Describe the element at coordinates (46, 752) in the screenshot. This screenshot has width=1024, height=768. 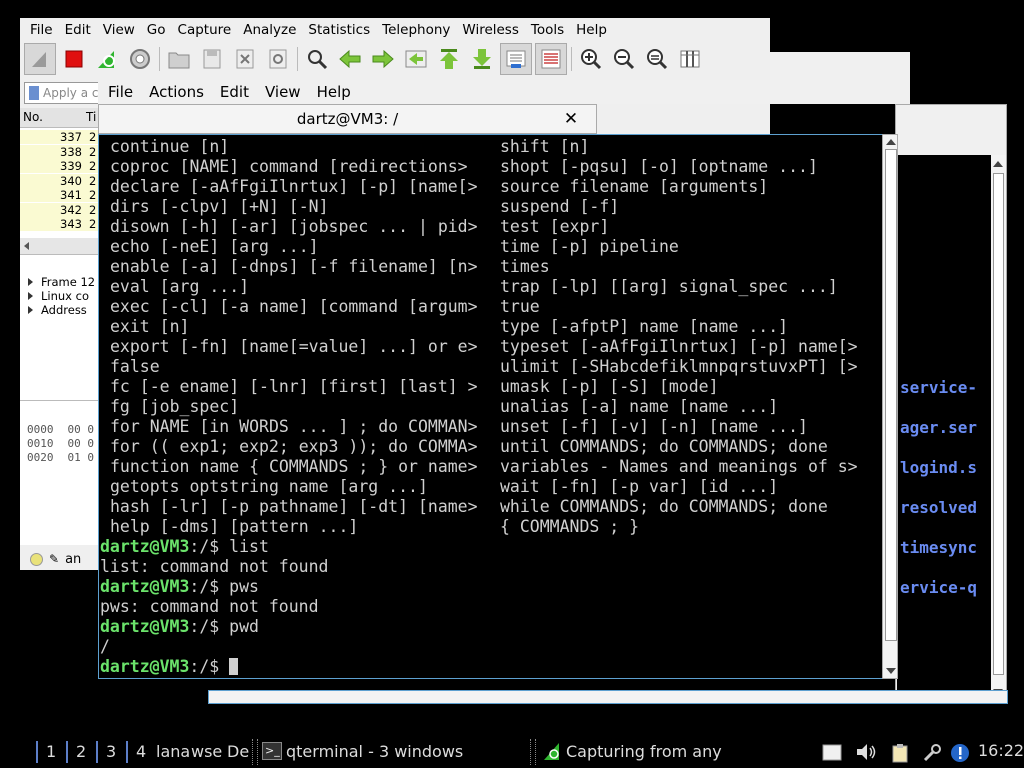
I see `workspace-1: 1` at that location.